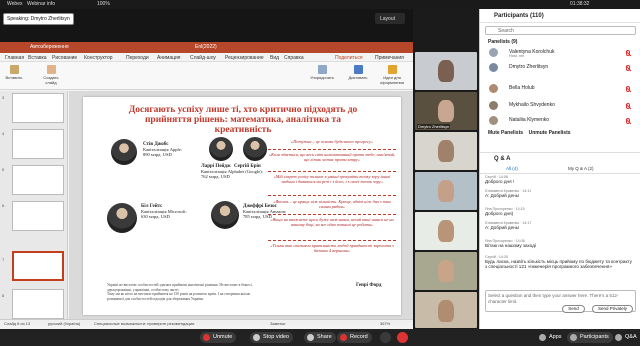 Image resolution: width=640 pixels, height=346 pixels. Describe the element at coordinates (277, 323) in the screenshot. I see `status-notes: Заметки` at that location.